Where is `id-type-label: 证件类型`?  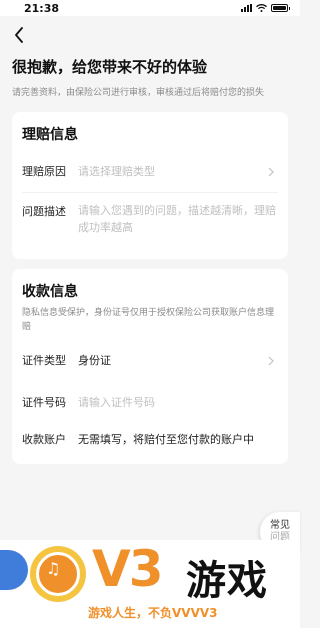 id-type-label: 证件类型 is located at coordinates (44, 360).